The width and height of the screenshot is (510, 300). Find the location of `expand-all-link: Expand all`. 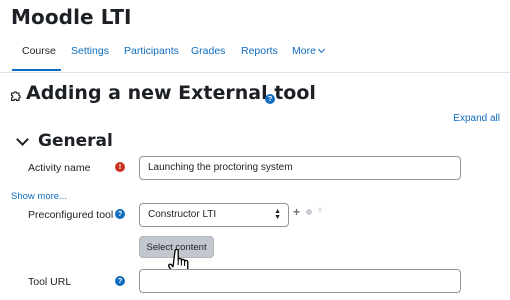

expand-all-link: Expand all is located at coordinates (476, 118).